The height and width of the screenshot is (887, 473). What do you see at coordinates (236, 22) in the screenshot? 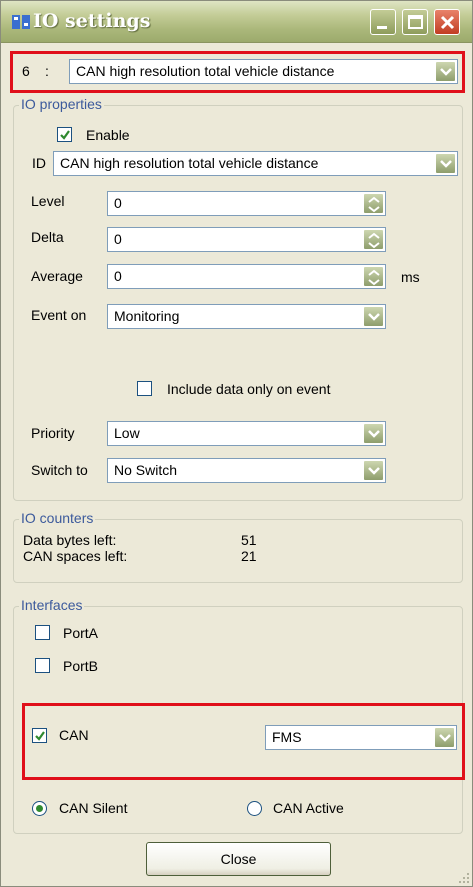
I see `title-bar: IO settings` at bounding box center [236, 22].